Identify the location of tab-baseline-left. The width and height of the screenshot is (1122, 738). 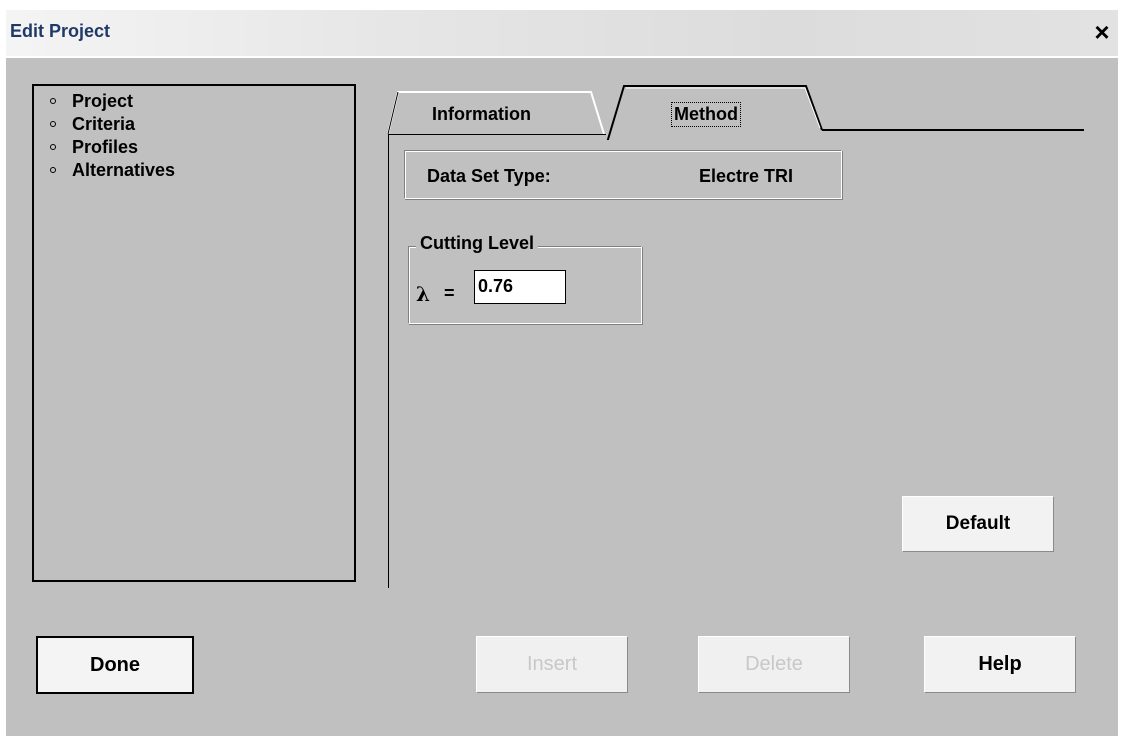
(497, 134).